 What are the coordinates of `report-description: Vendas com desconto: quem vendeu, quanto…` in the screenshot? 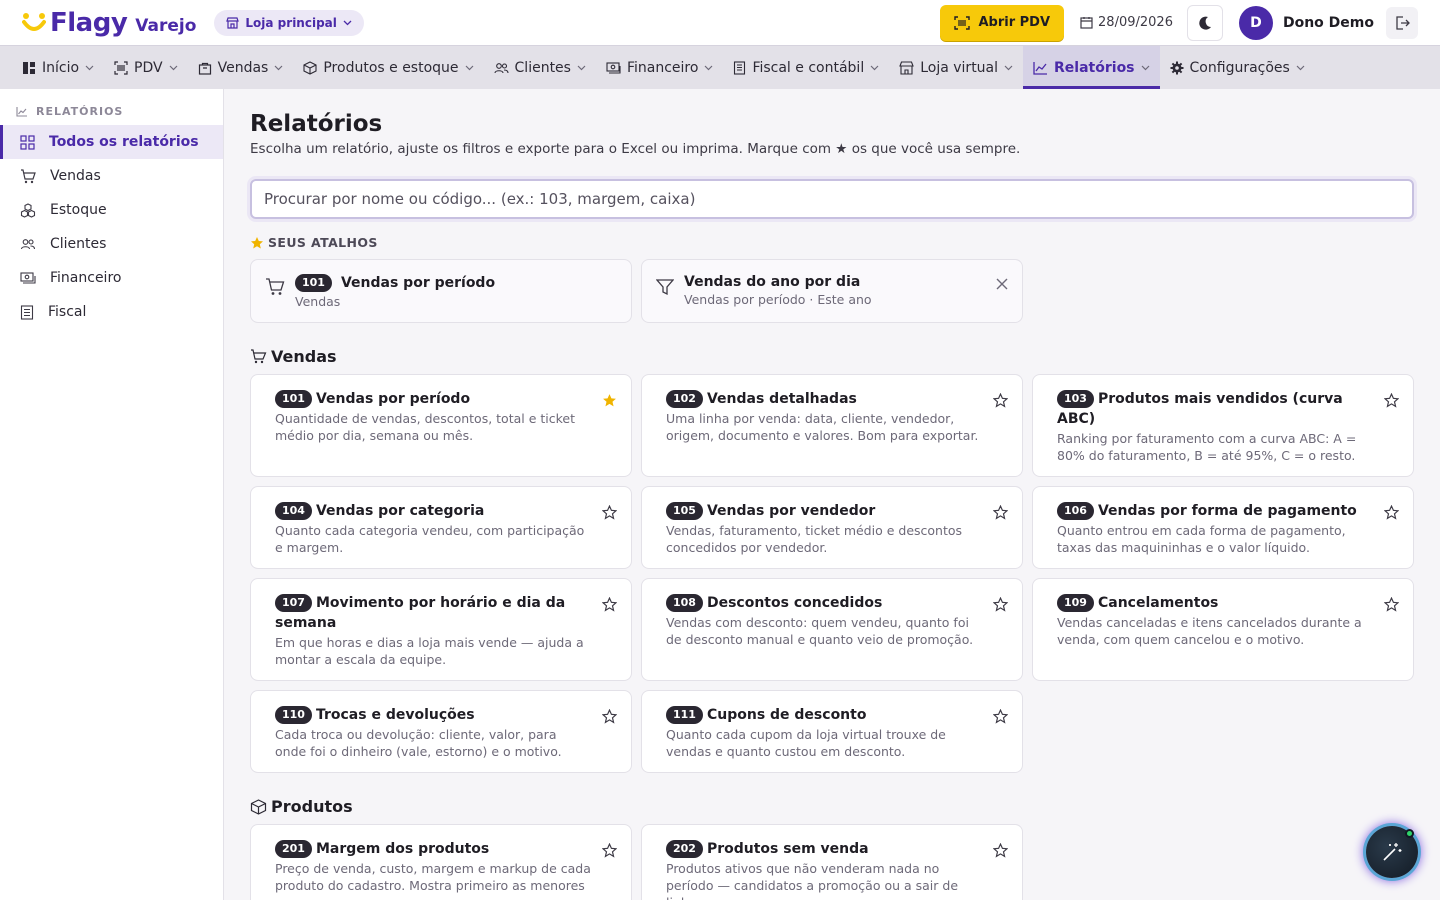 It's located at (820, 631).